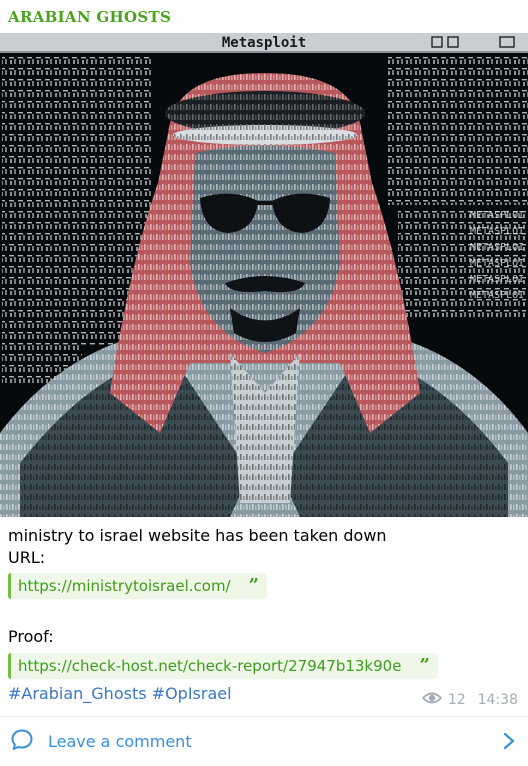 The image size is (528, 766). What do you see at coordinates (124, 586) in the screenshot?
I see `url-link: https://ministrytoisrael.com/` at bounding box center [124, 586].